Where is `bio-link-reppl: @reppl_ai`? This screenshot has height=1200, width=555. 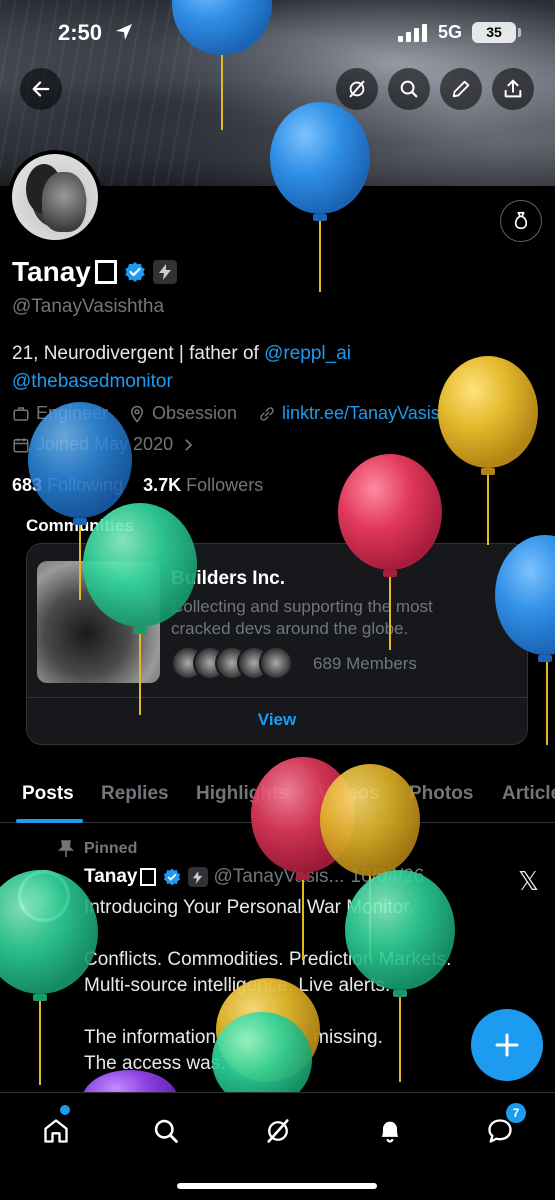 bio-link-reppl: @reppl_ai is located at coordinates (307, 353).